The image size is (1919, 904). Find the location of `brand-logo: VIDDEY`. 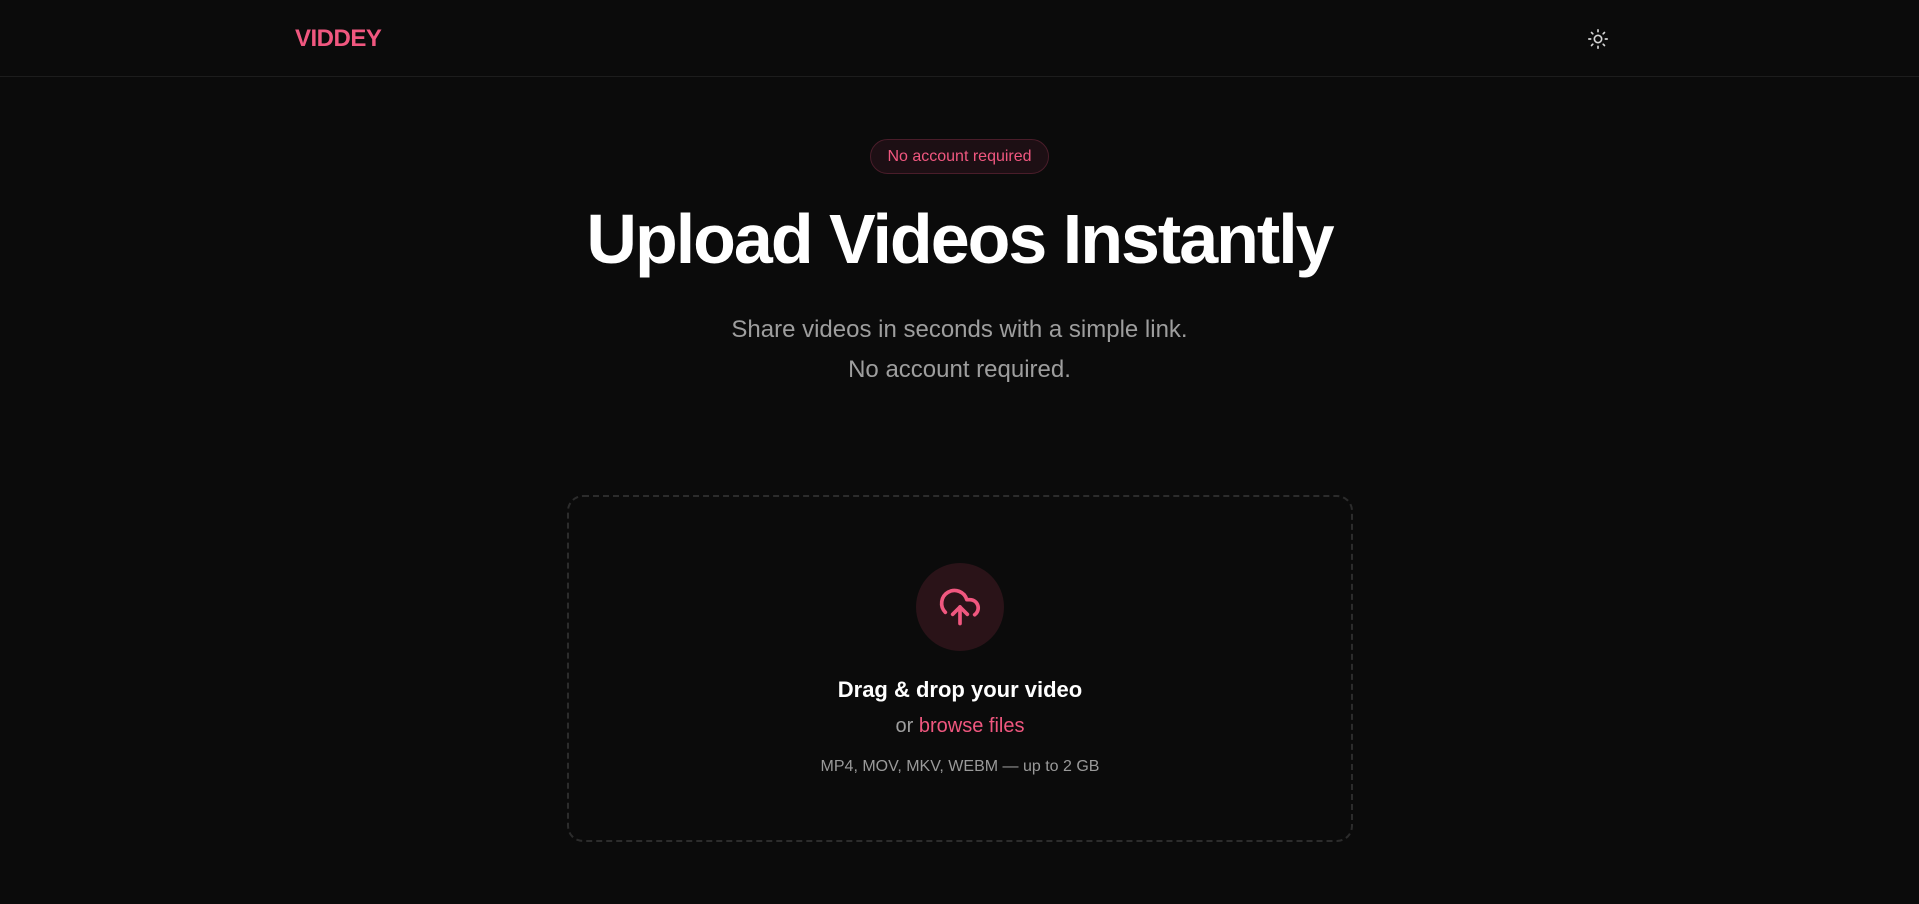

brand-logo: VIDDEY is located at coordinates (338, 39).